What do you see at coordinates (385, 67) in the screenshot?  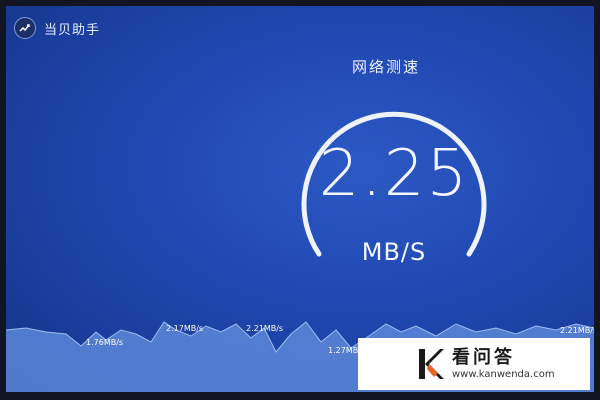 I see `page-title: 网络测速` at bounding box center [385, 67].